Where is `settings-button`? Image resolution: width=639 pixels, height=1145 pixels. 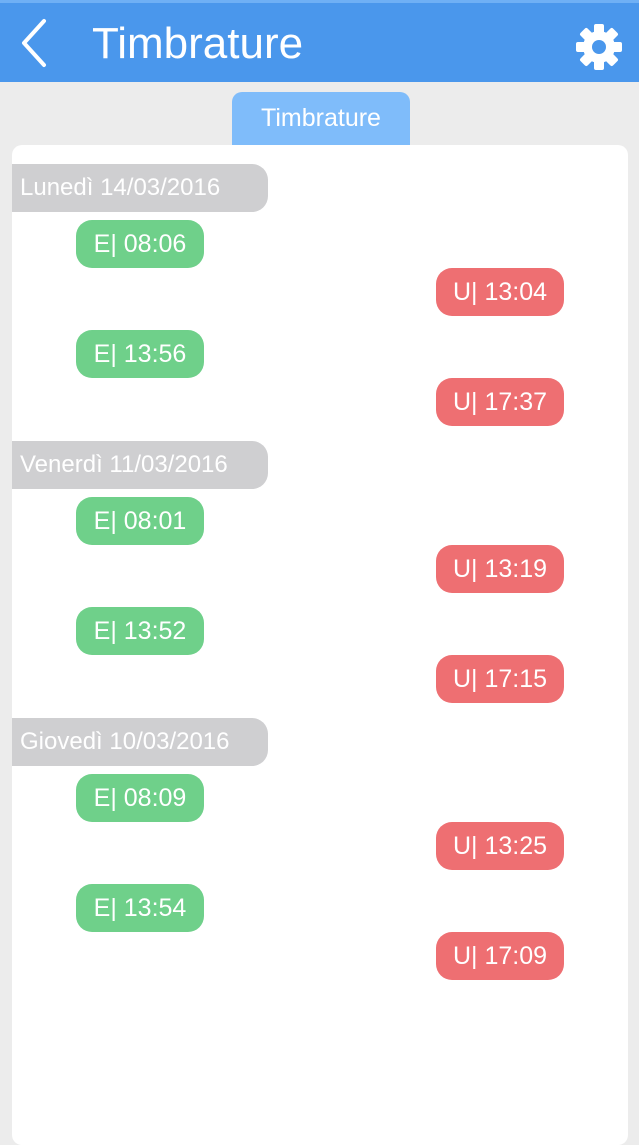
settings-button is located at coordinates (599, 47).